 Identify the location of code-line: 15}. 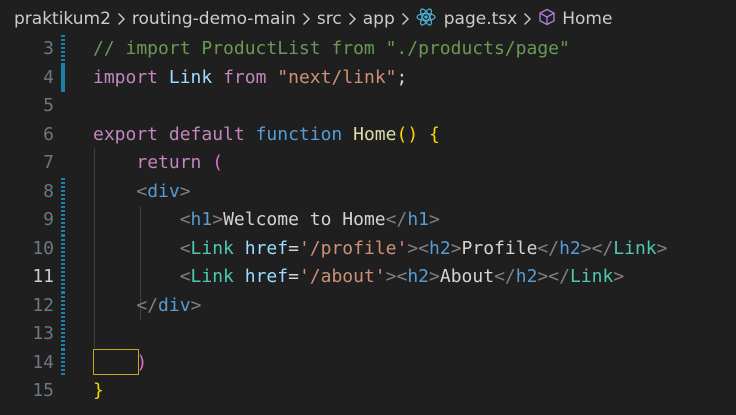
(368, 391).